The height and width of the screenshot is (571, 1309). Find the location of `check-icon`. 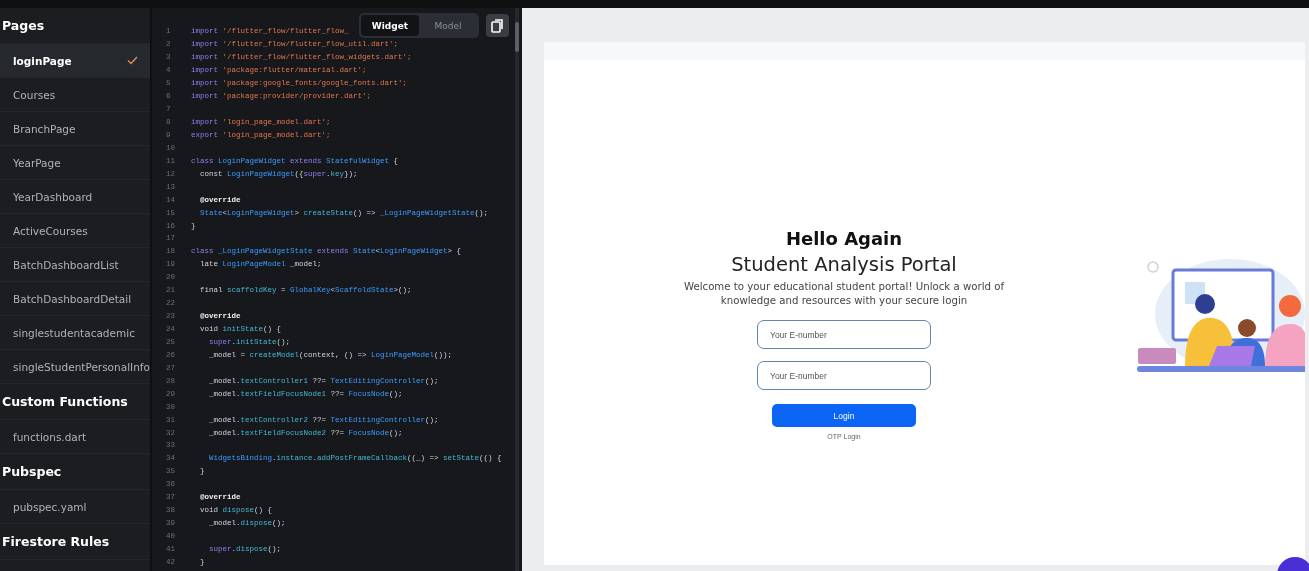

check-icon is located at coordinates (132, 60).